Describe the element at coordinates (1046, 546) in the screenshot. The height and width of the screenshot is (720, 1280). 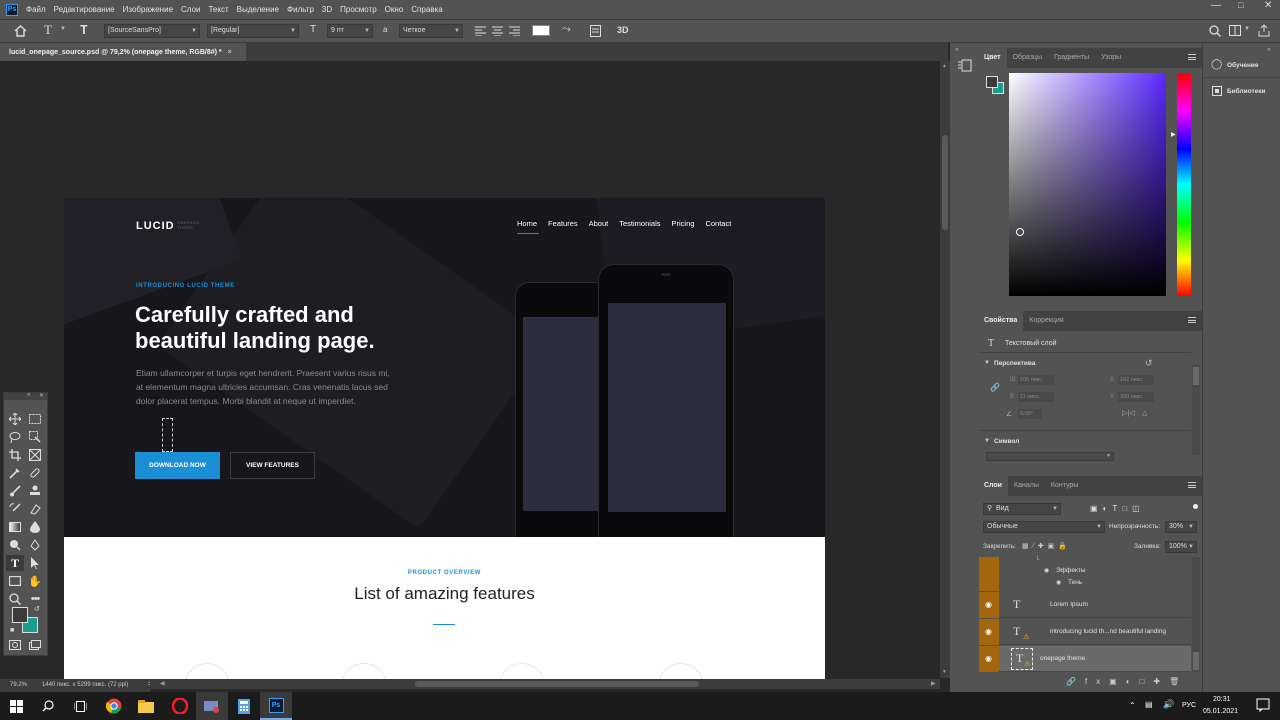
I see `lock-icons: ▦∕✚▣🔒` at that location.